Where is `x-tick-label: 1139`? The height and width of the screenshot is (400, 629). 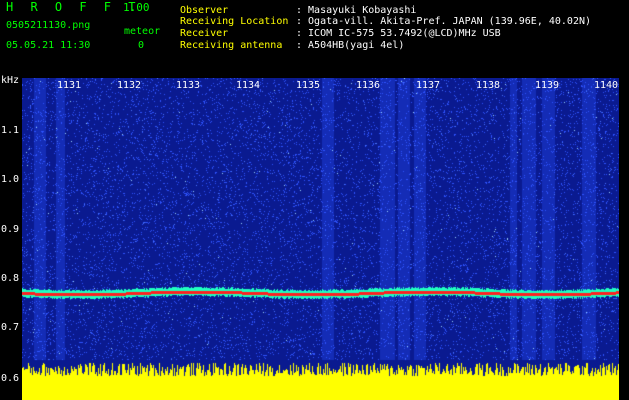 x-tick-label: 1139 is located at coordinates (547, 85).